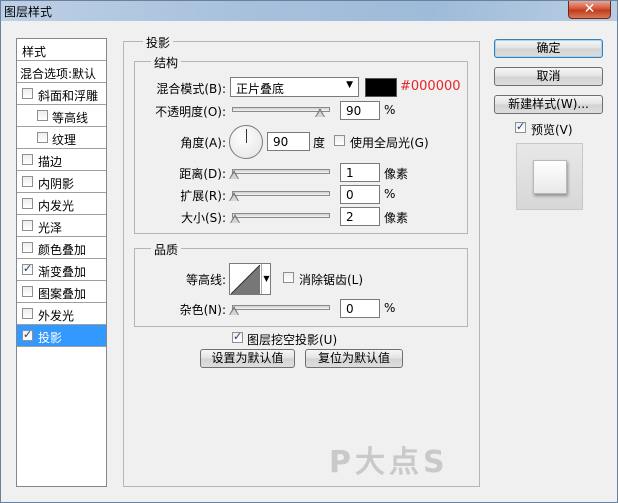  Describe the element at coordinates (61, 182) in the screenshot. I see `style-item-inner-shadow: 内阴影` at that location.